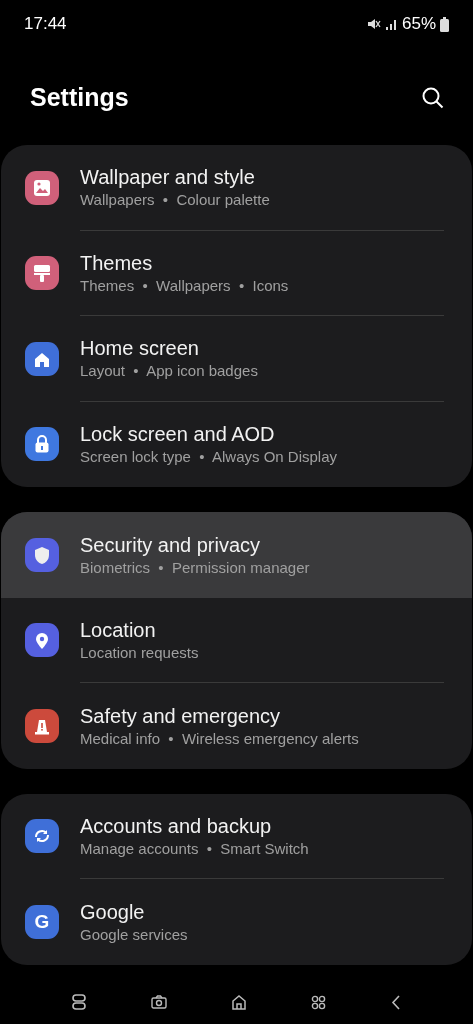  What do you see at coordinates (395, 1002) in the screenshot?
I see `back-icon` at bounding box center [395, 1002].